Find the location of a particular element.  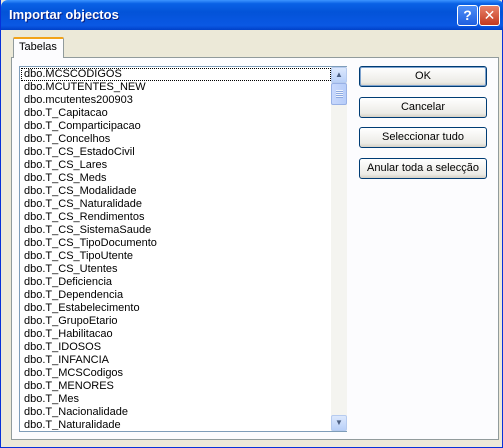

list-item: dbo.T_INFANCIA is located at coordinates (176, 360).